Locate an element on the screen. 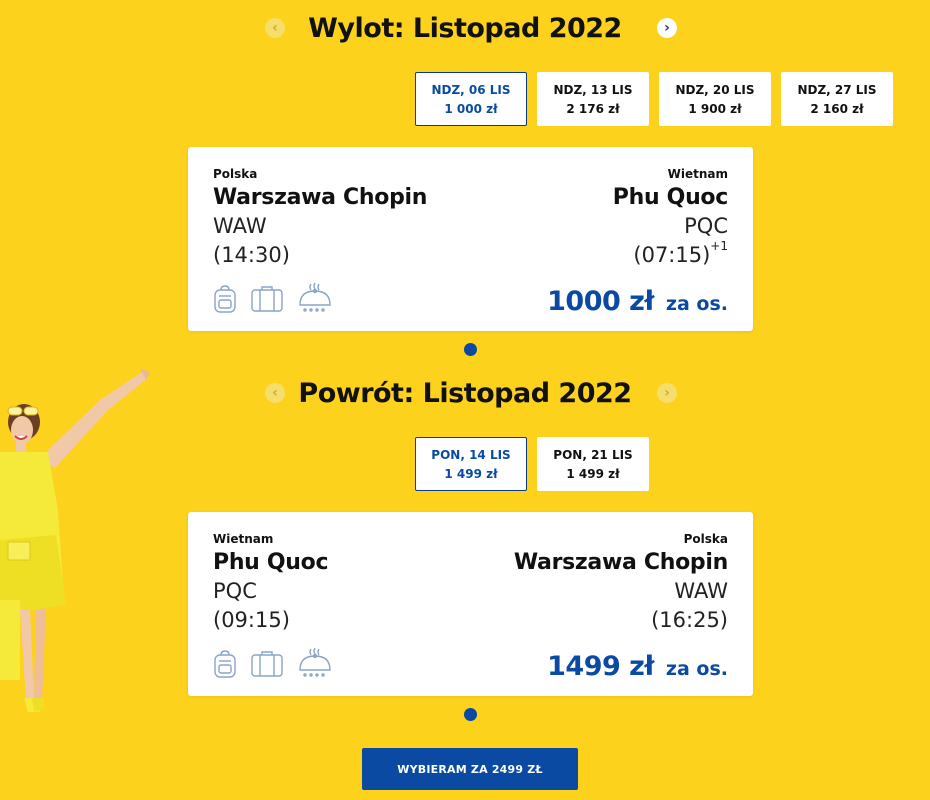 The width and height of the screenshot is (930, 800). arrival-code: PQC is located at coordinates (706, 226).